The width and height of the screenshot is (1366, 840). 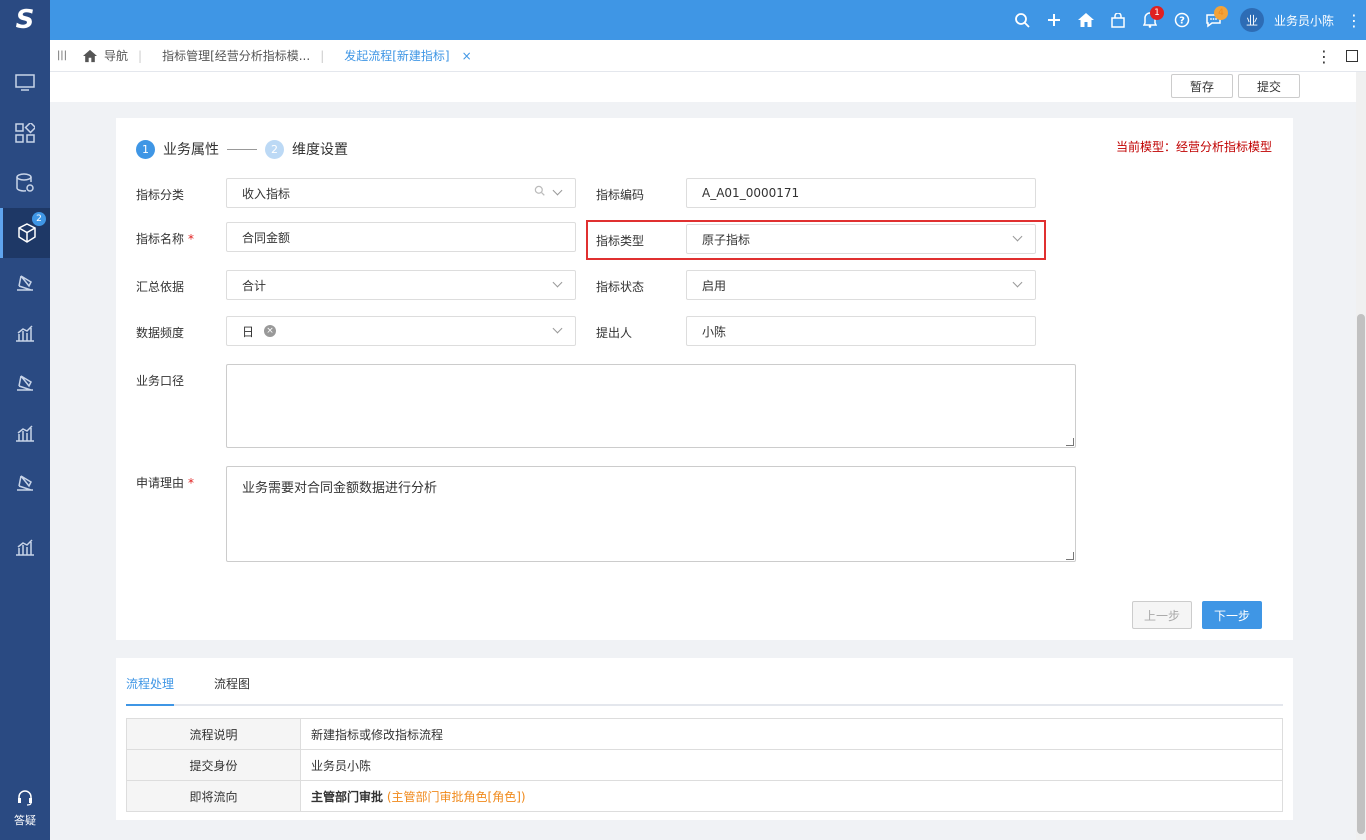 What do you see at coordinates (160, 333) in the screenshot?
I see `freq-label: 数据频度` at bounding box center [160, 333].